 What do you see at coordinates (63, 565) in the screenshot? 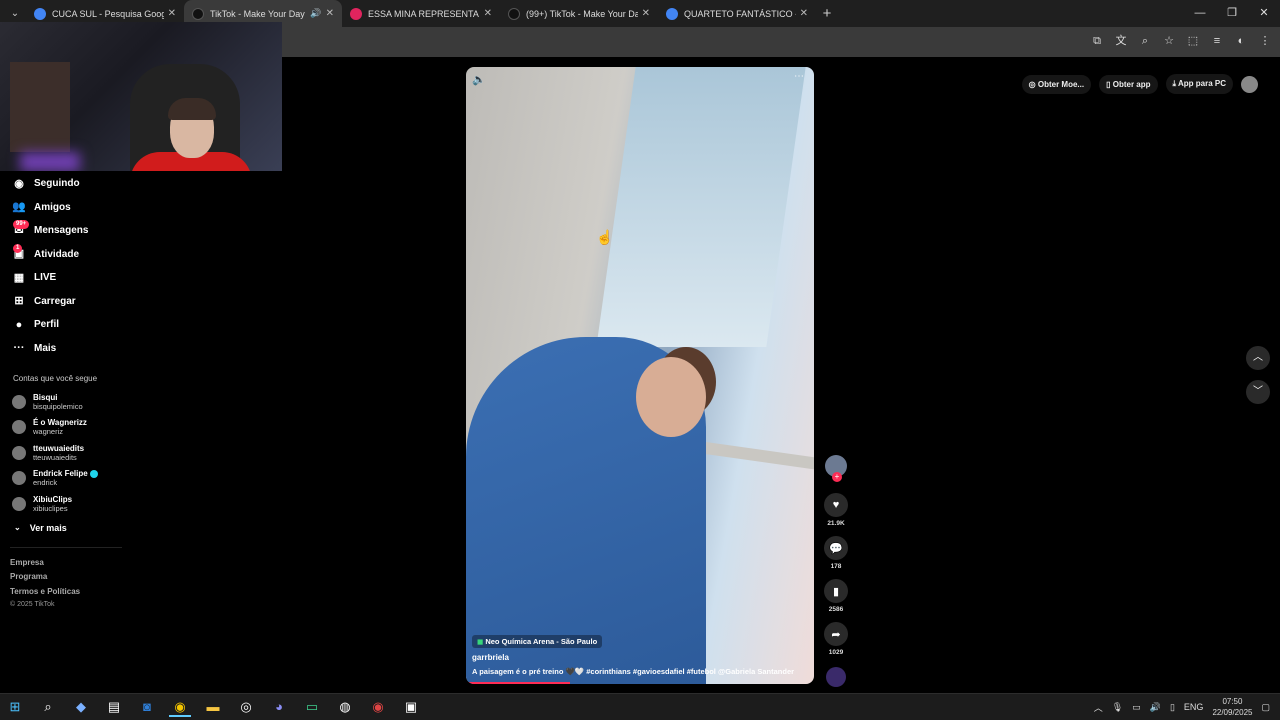
I see `footer-link-company: Empresa` at bounding box center [63, 565].